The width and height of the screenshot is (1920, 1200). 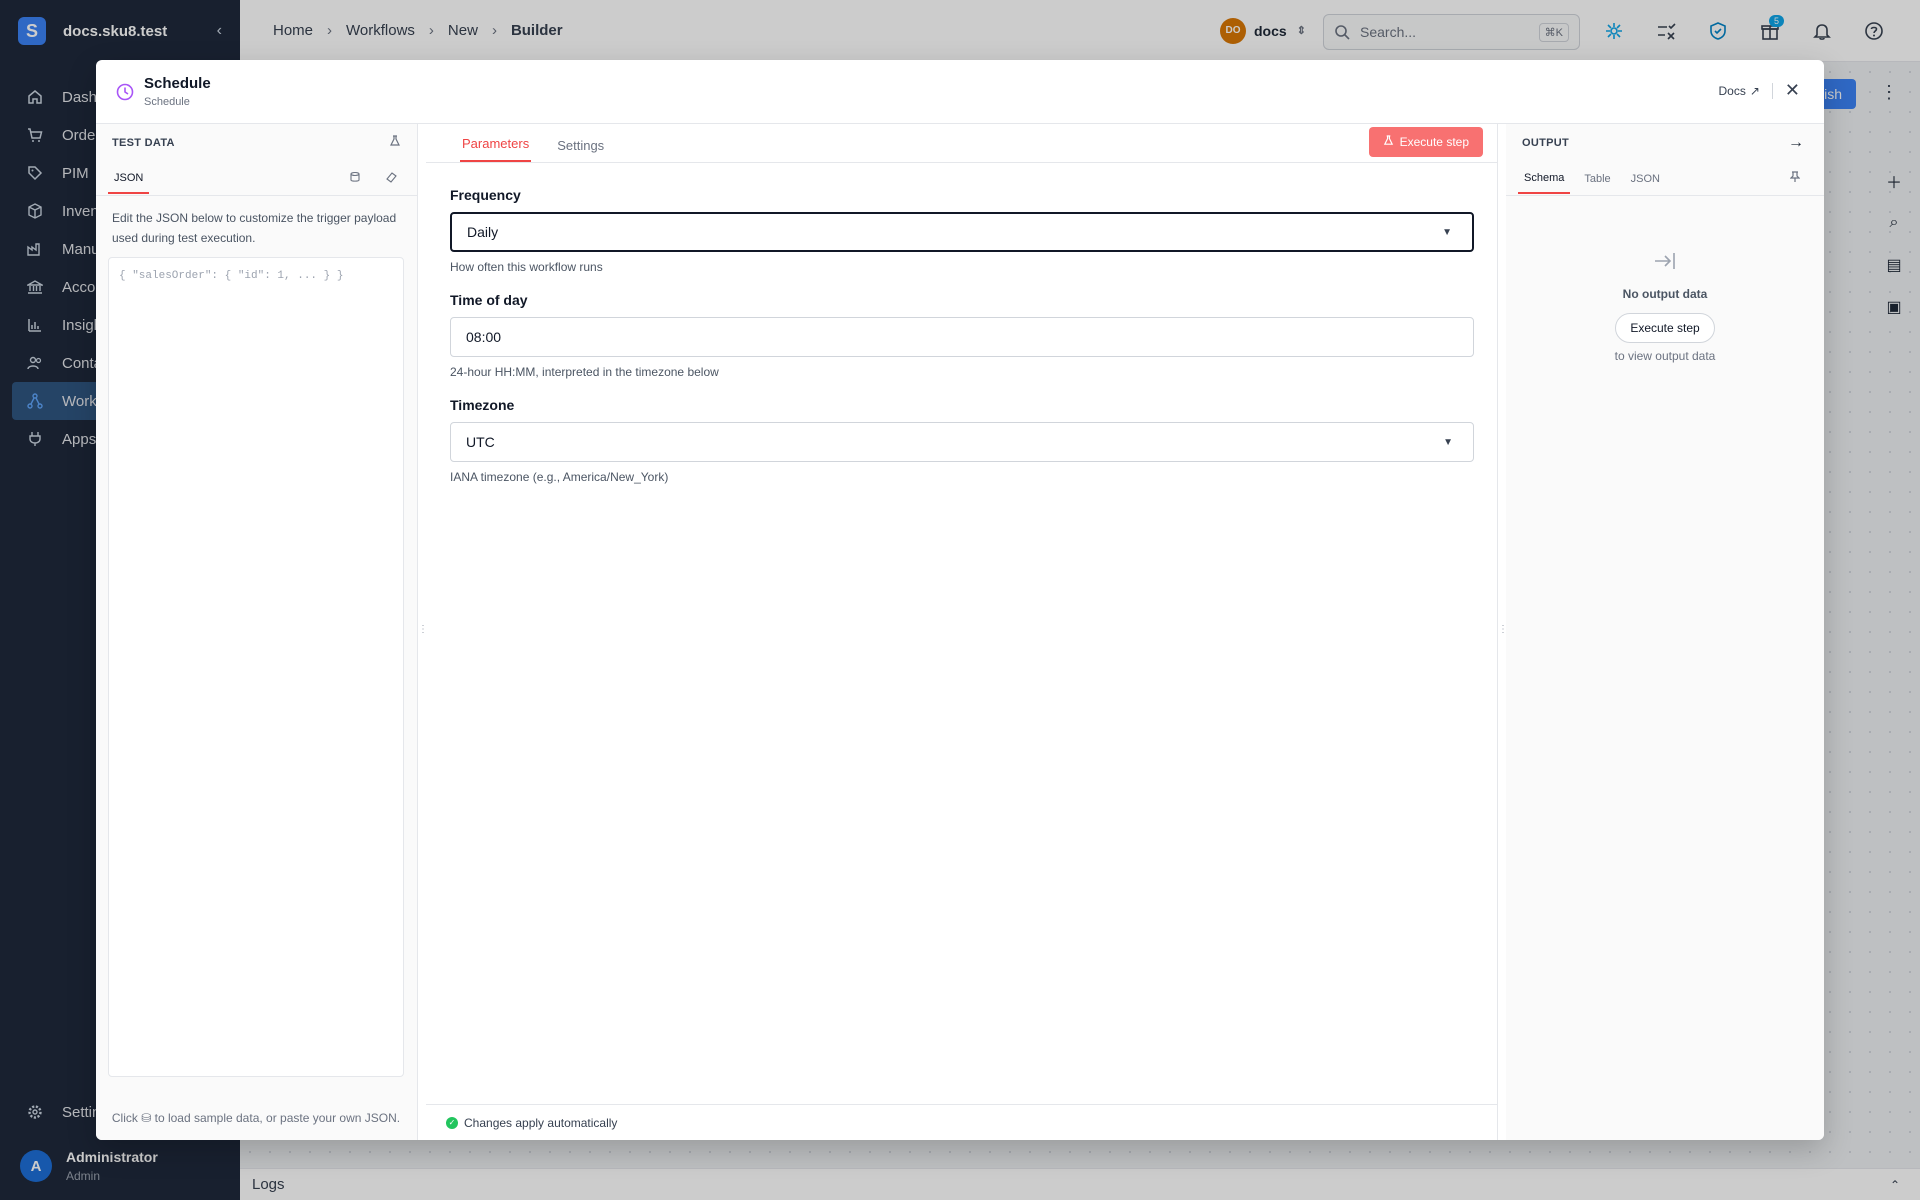 I want to click on timezone-value: UTC, so click(x=480, y=442).